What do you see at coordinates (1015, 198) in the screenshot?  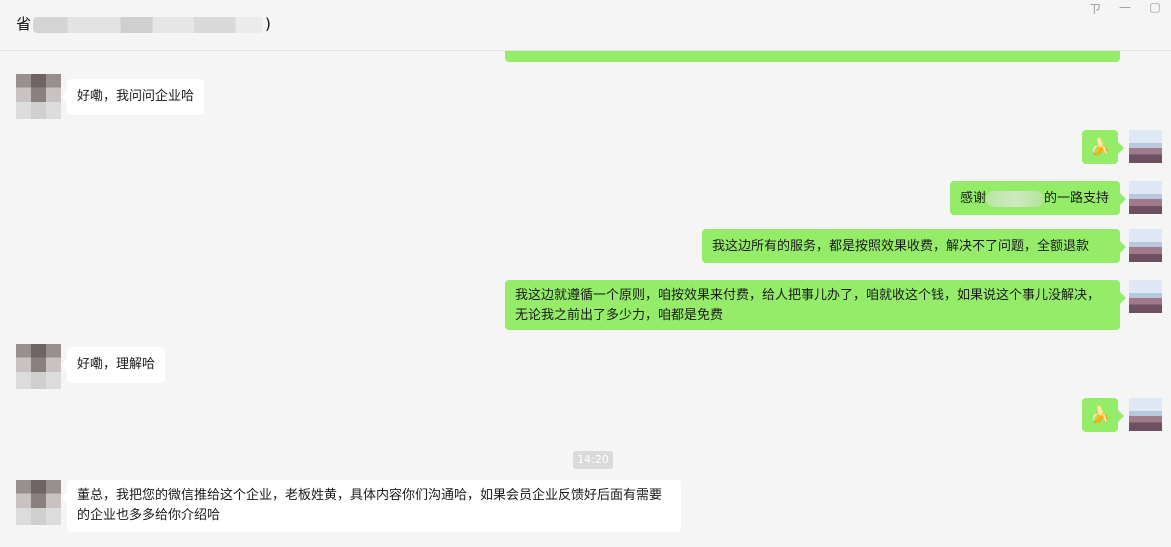 I see `redacted-name` at bounding box center [1015, 198].